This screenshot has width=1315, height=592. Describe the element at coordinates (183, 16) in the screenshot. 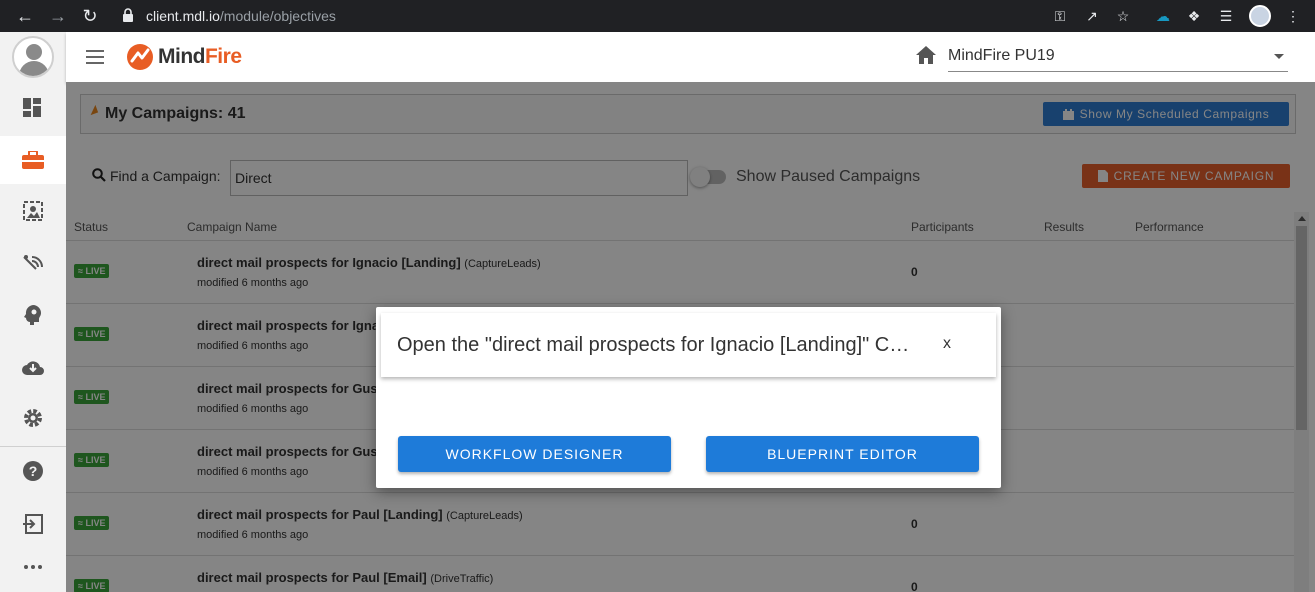

I see `url-host: client.mdl.io` at that location.